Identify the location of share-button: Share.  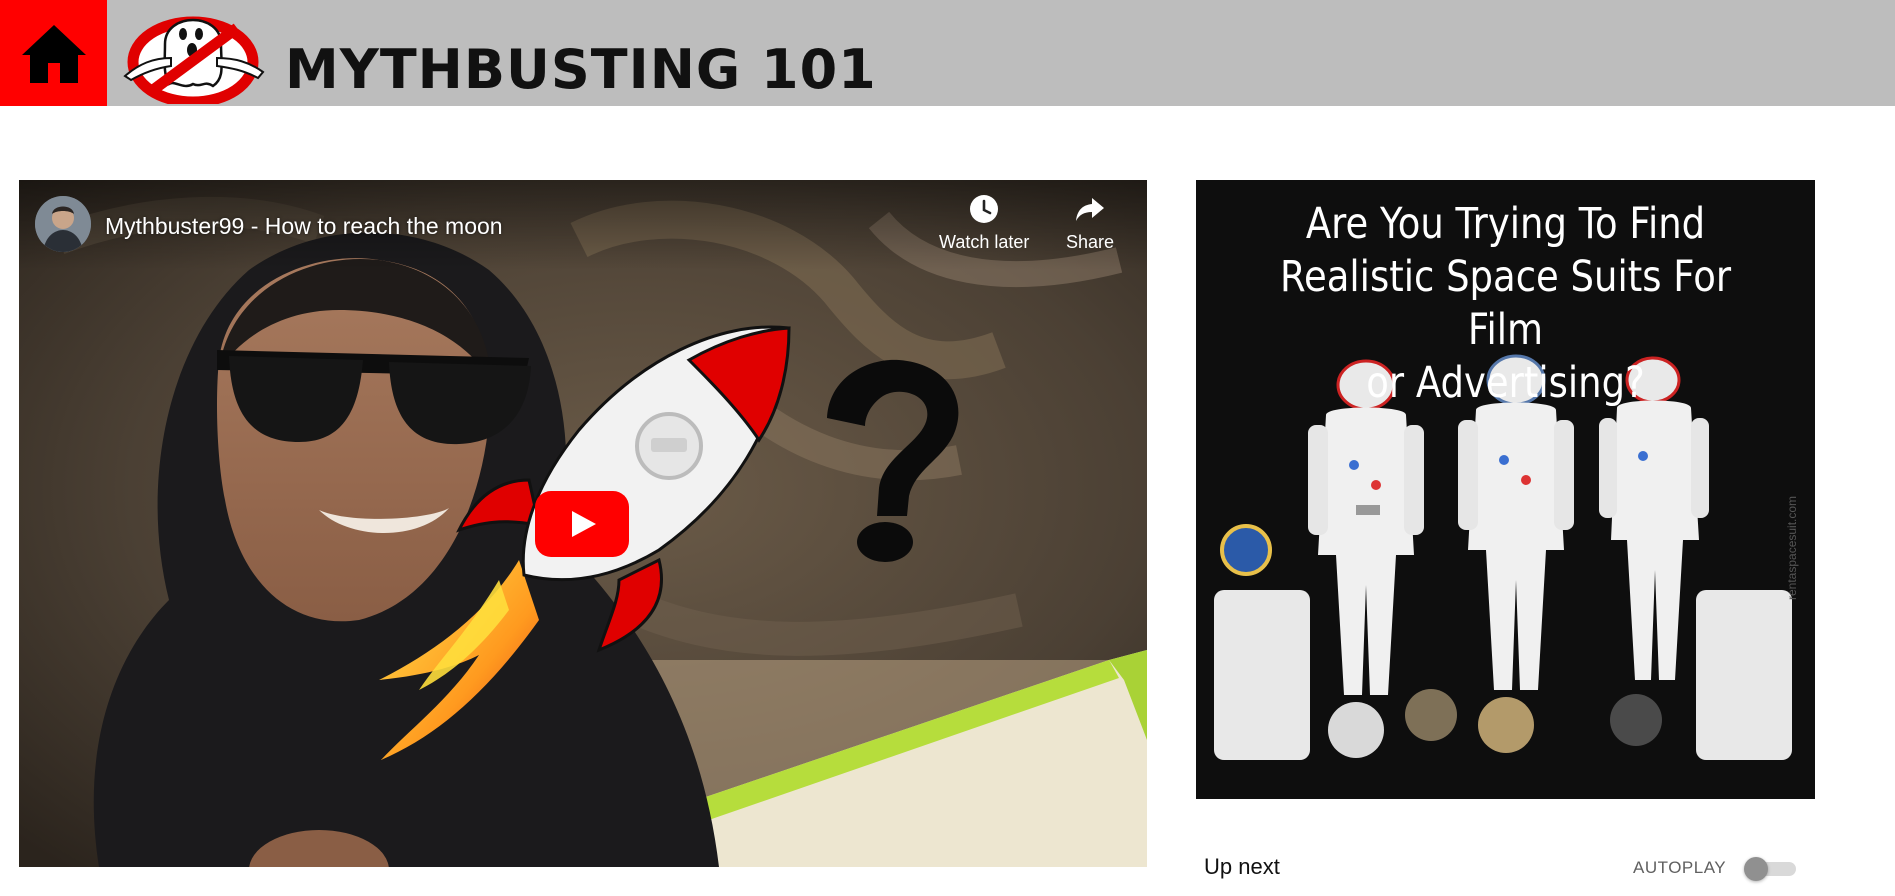
(1090, 223).